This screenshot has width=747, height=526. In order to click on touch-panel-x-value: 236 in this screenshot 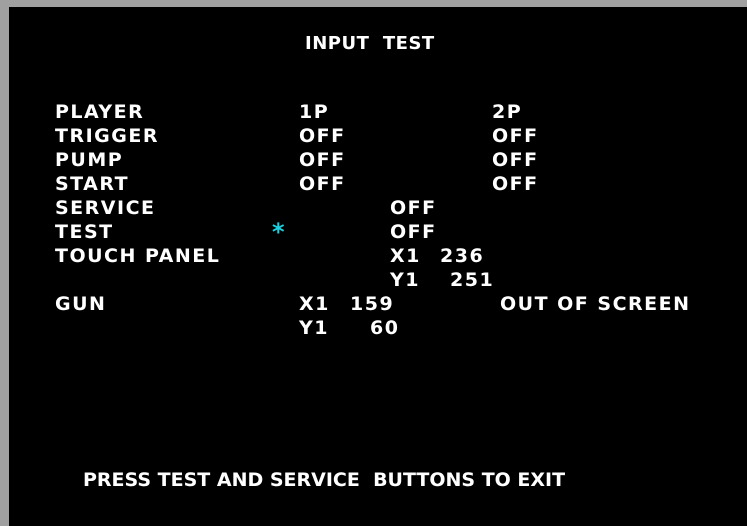, I will do `click(462, 256)`.